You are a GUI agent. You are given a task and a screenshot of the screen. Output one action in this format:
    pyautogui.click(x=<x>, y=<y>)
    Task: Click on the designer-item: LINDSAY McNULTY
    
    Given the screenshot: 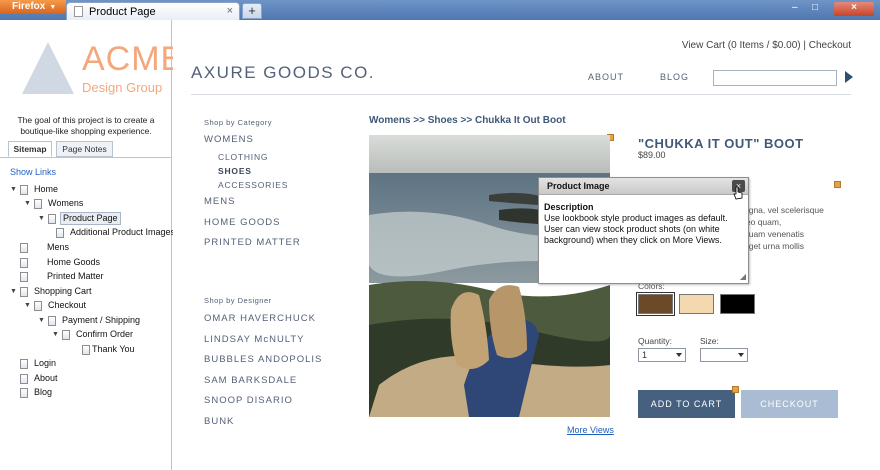 What is the action you would take?
    pyautogui.click(x=254, y=339)
    